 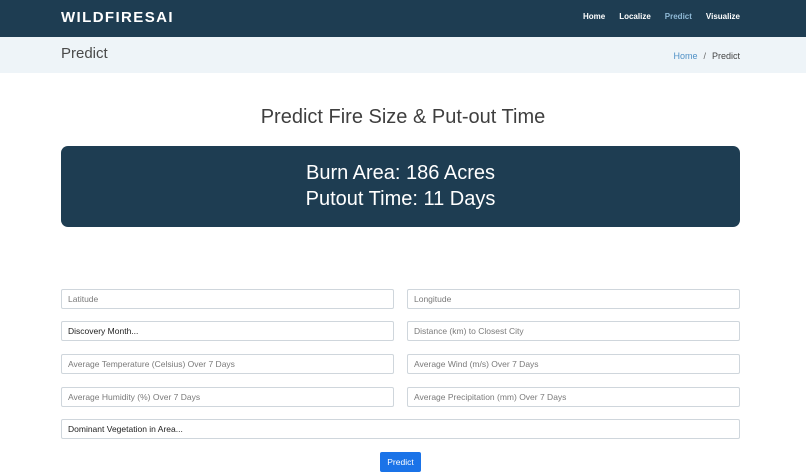 I want to click on nav-menu: Home Localize Predict Visualize, so click(x=654, y=16).